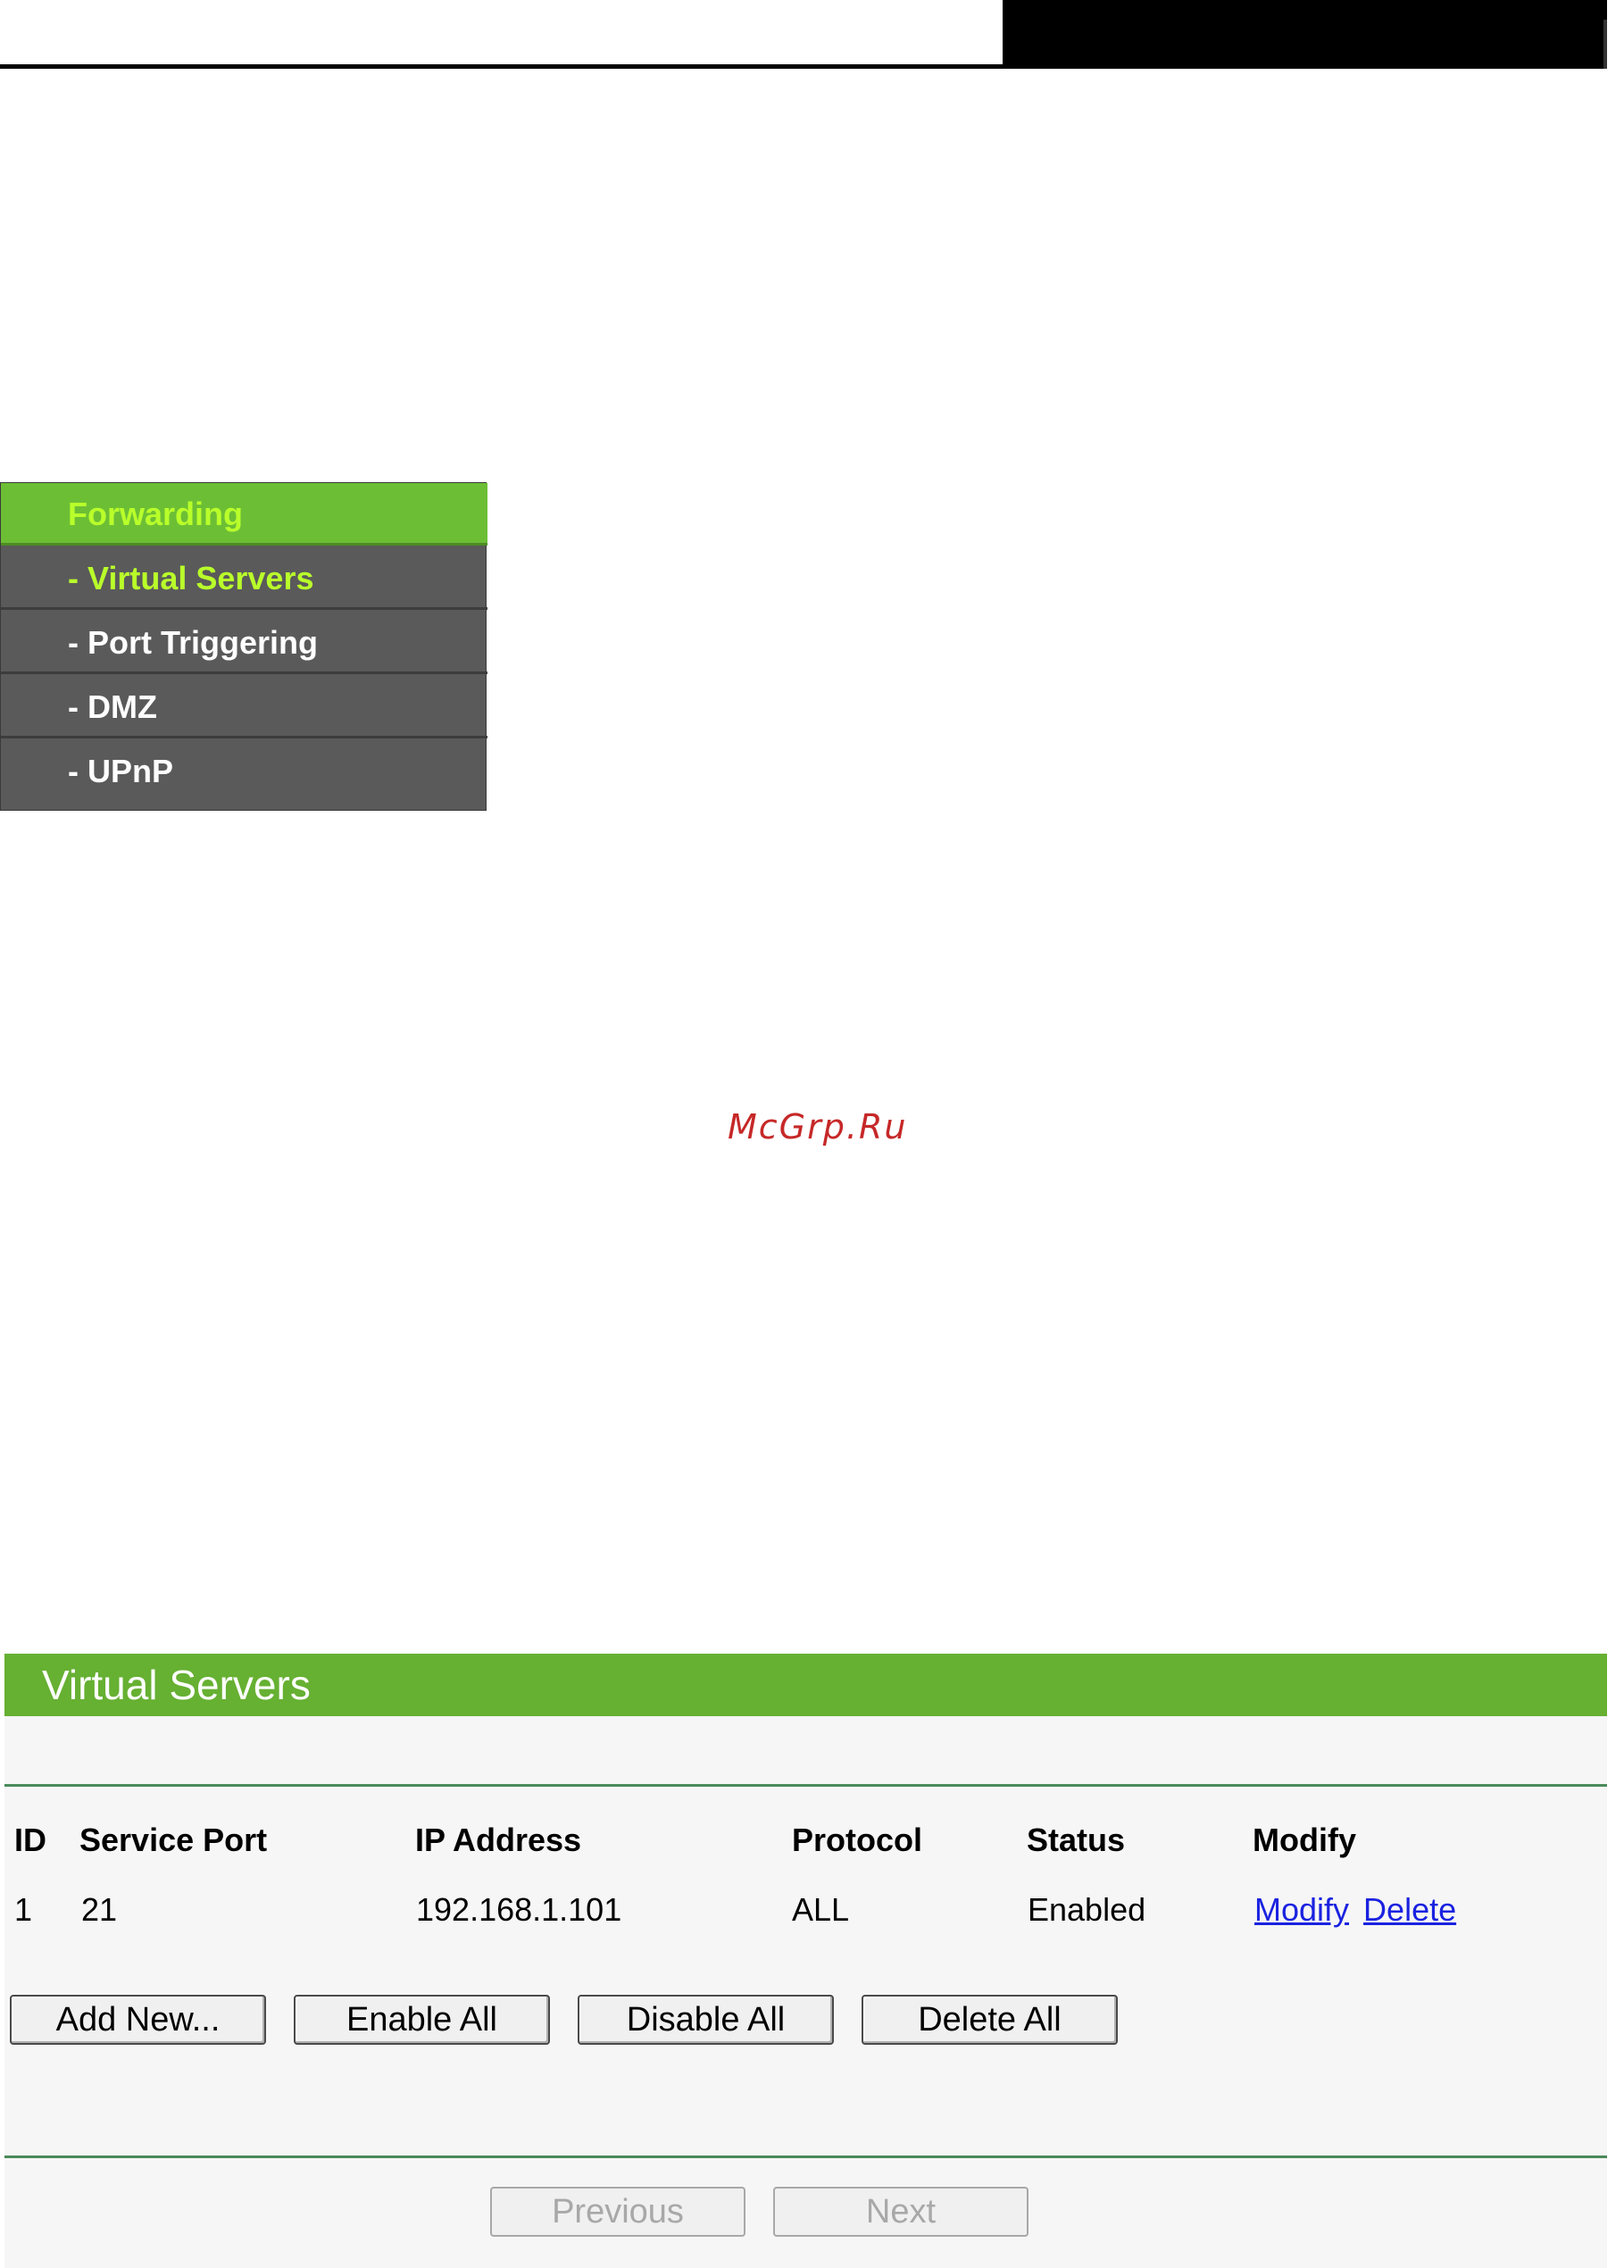 The height and width of the screenshot is (2268, 1624). What do you see at coordinates (1409, 1909) in the screenshot?
I see `delete-link: Delete` at bounding box center [1409, 1909].